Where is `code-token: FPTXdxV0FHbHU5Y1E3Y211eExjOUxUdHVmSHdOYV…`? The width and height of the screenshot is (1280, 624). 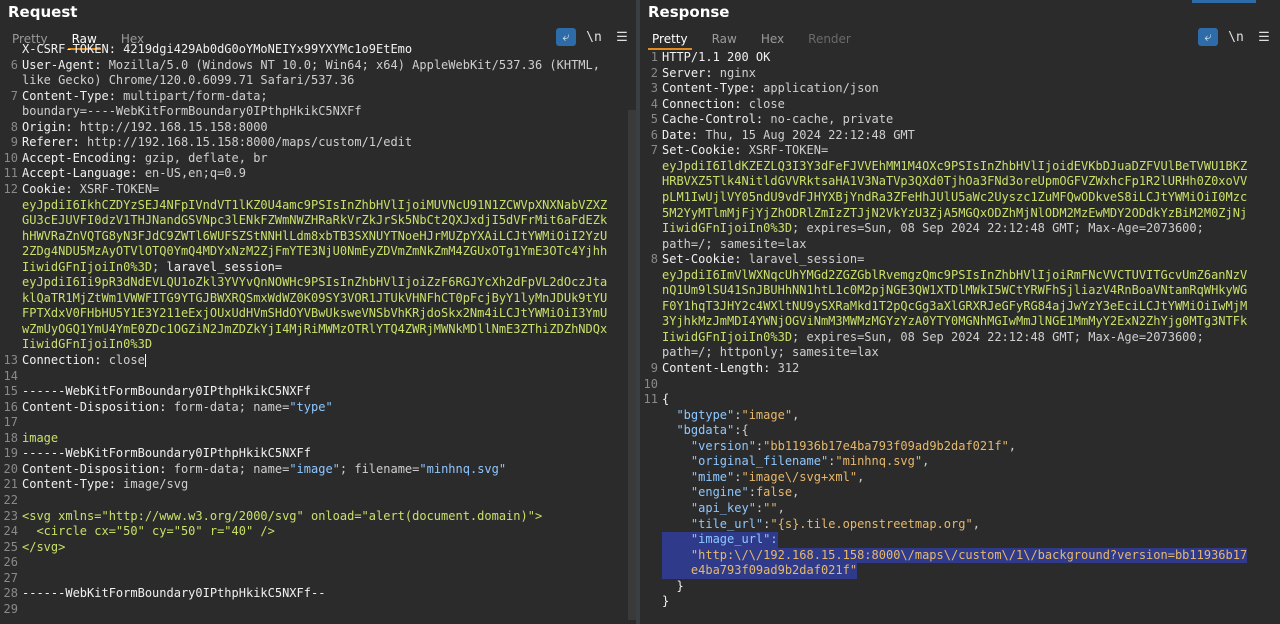 code-token: FPTXdxV0FHbHU5Y1E3Y211eExjOUxUdHVmSHdOYV… is located at coordinates (315, 313).